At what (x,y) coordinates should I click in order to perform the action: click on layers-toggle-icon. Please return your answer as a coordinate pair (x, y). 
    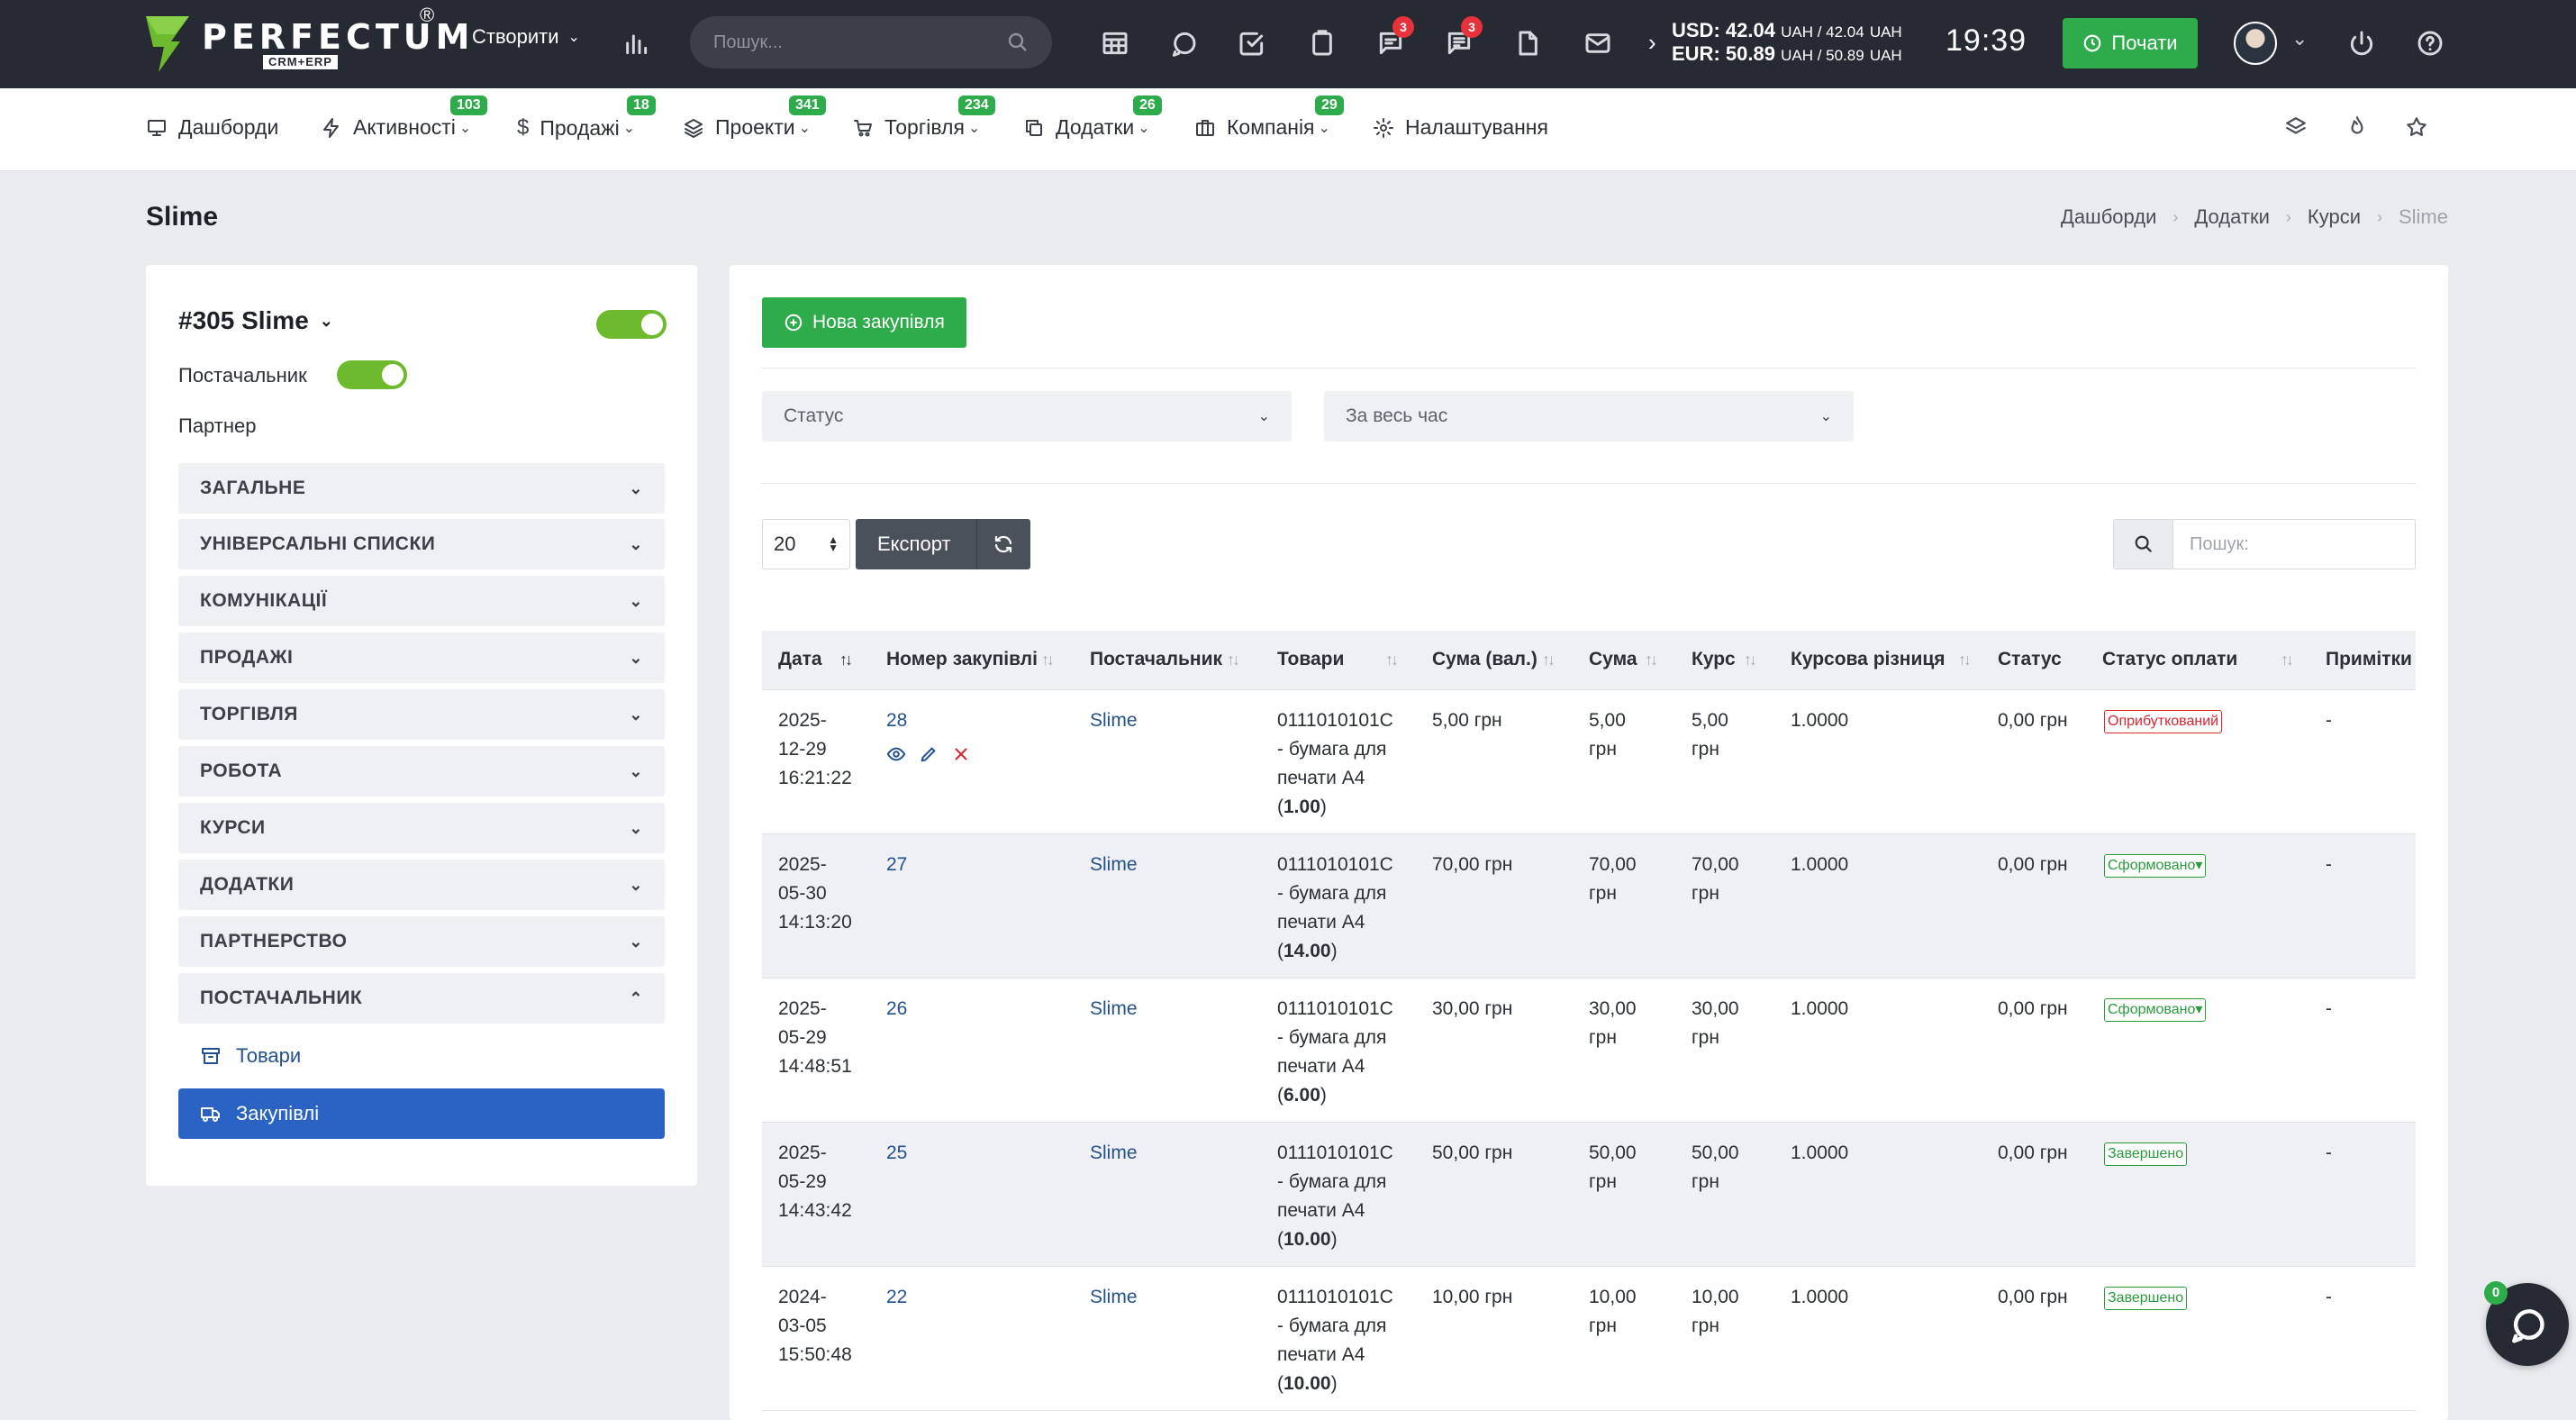
    Looking at the image, I should click on (2298, 129).